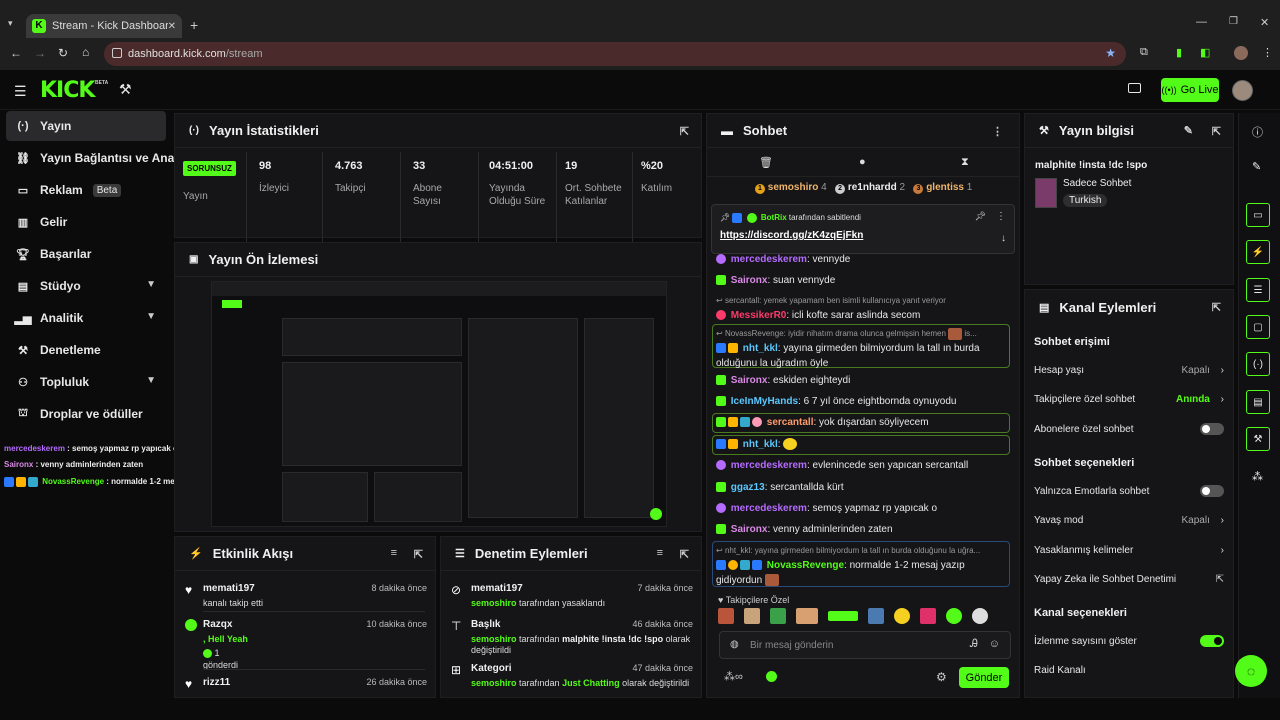 The width and height of the screenshot is (1280, 720). What do you see at coordinates (1267, 52) in the screenshot?
I see `browser-menu-icon: ⋮` at bounding box center [1267, 52].